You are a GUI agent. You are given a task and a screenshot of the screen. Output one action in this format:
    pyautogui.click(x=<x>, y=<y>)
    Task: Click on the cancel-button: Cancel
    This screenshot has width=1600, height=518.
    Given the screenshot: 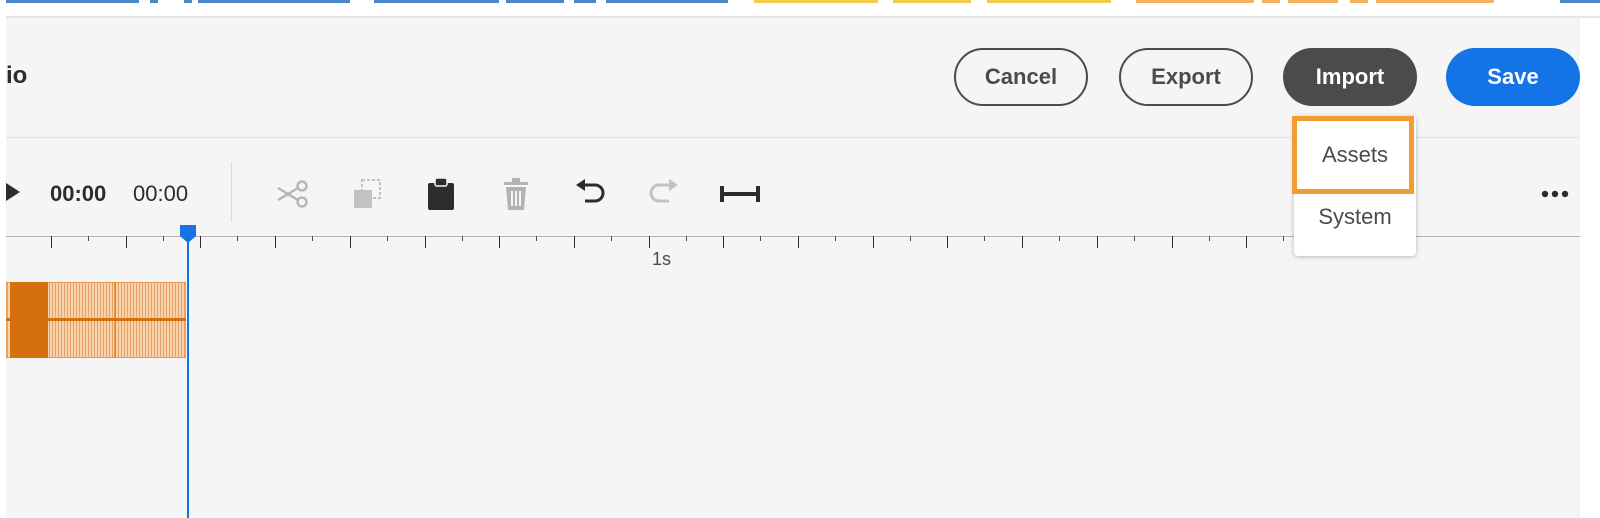 What is the action you would take?
    pyautogui.click(x=1021, y=77)
    